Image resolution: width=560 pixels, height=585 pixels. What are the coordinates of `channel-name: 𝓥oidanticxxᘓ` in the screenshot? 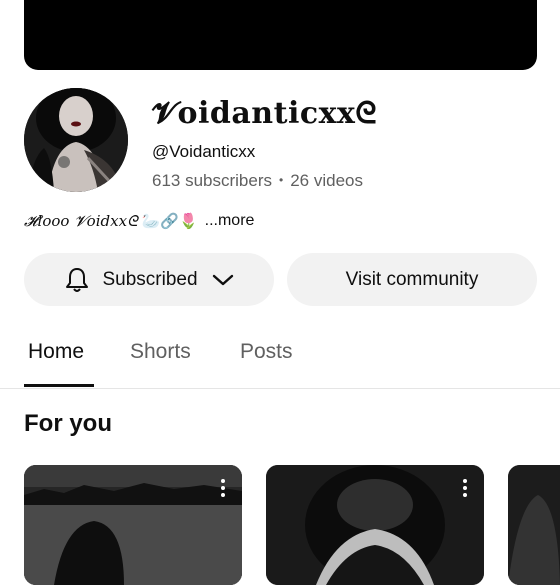 It's located at (265, 113).